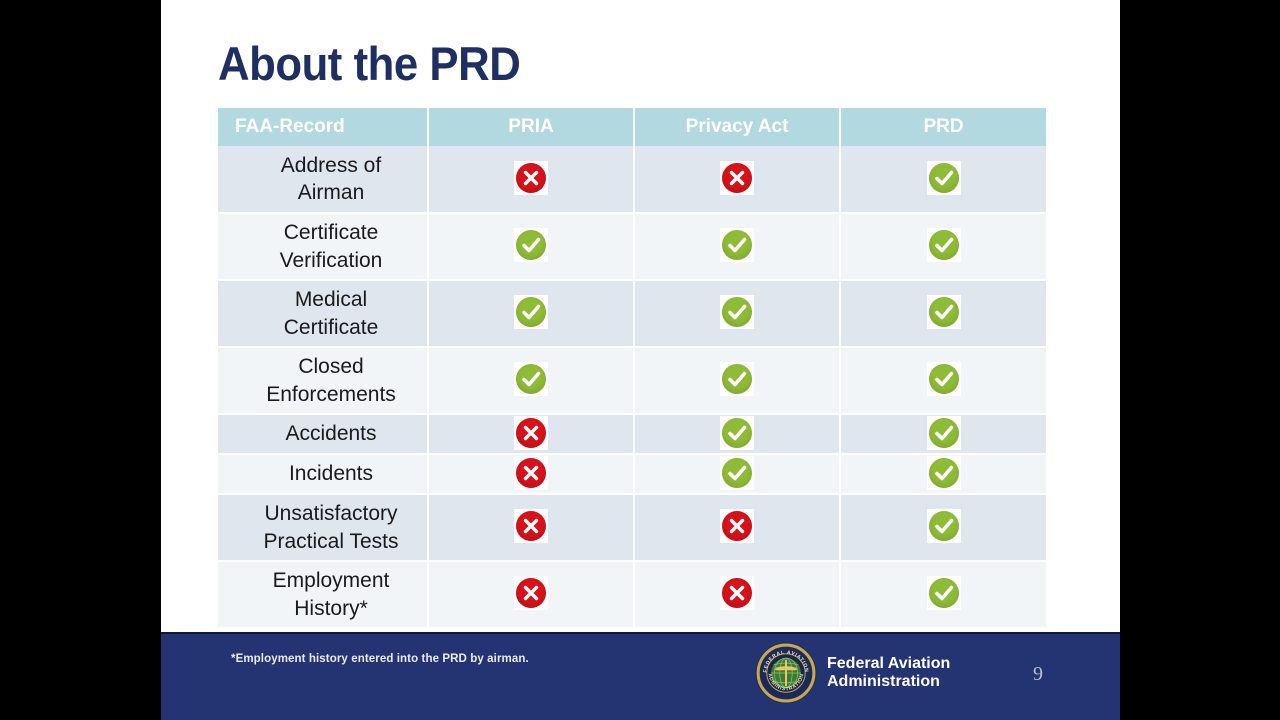 This screenshot has height=720, width=1280. I want to click on record-label-cell: Unsatisfactory Practical Tests, so click(323, 528).